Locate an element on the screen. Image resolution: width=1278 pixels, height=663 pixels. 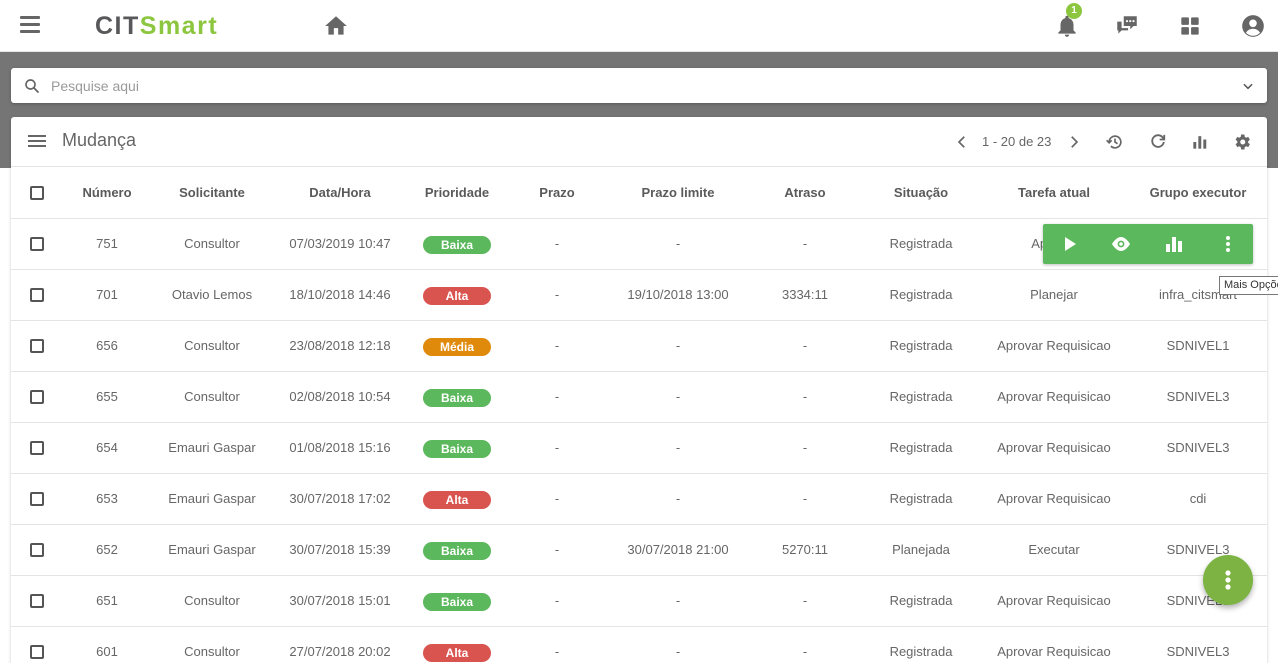
menu-icon is located at coordinates (30, 26).